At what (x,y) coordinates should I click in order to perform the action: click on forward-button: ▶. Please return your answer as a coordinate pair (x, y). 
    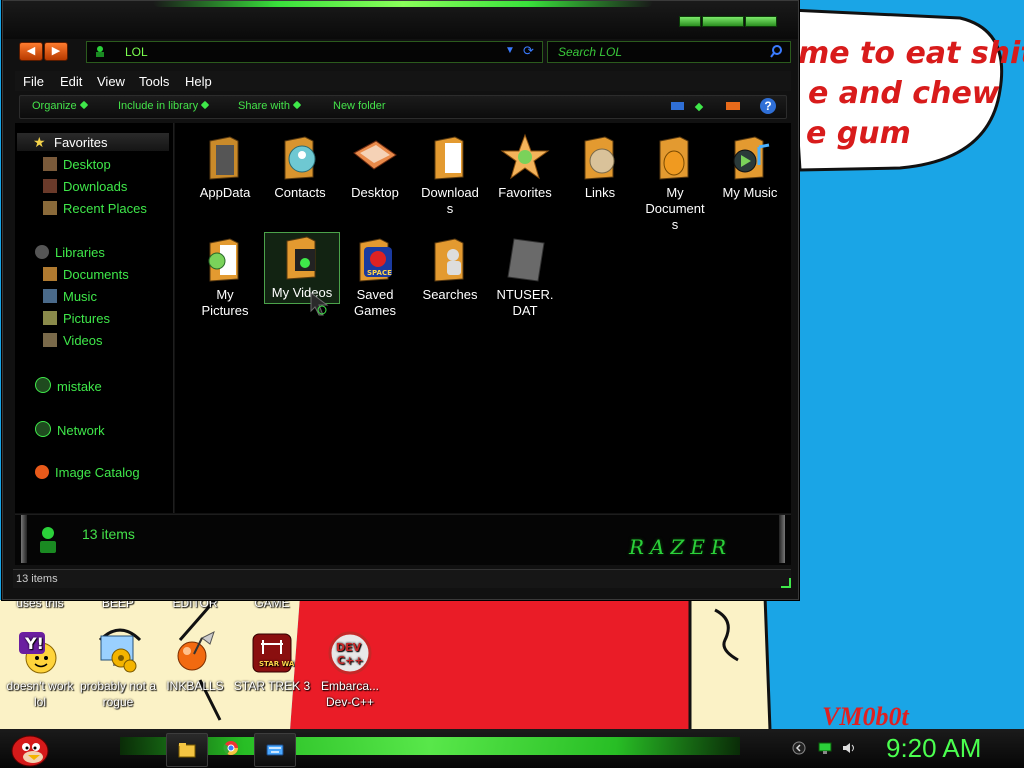
    Looking at the image, I should click on (56, 51).